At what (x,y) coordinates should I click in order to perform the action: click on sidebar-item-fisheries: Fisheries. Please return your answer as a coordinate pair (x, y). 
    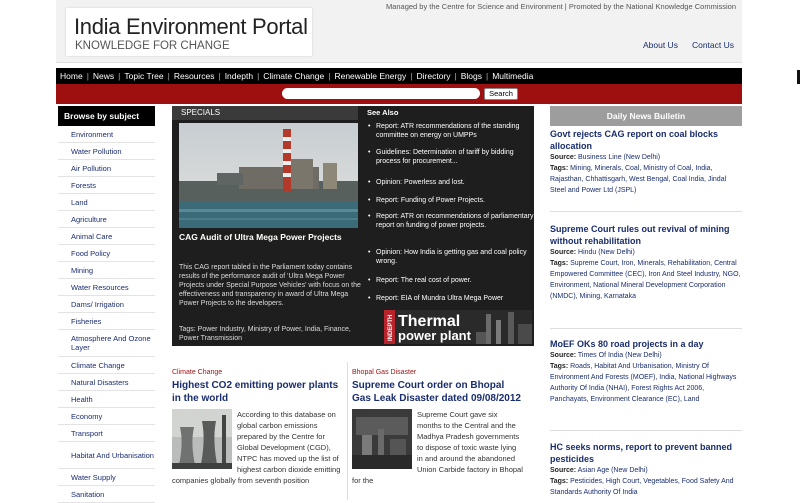
    Looking at the image, I should click on (106, 321).